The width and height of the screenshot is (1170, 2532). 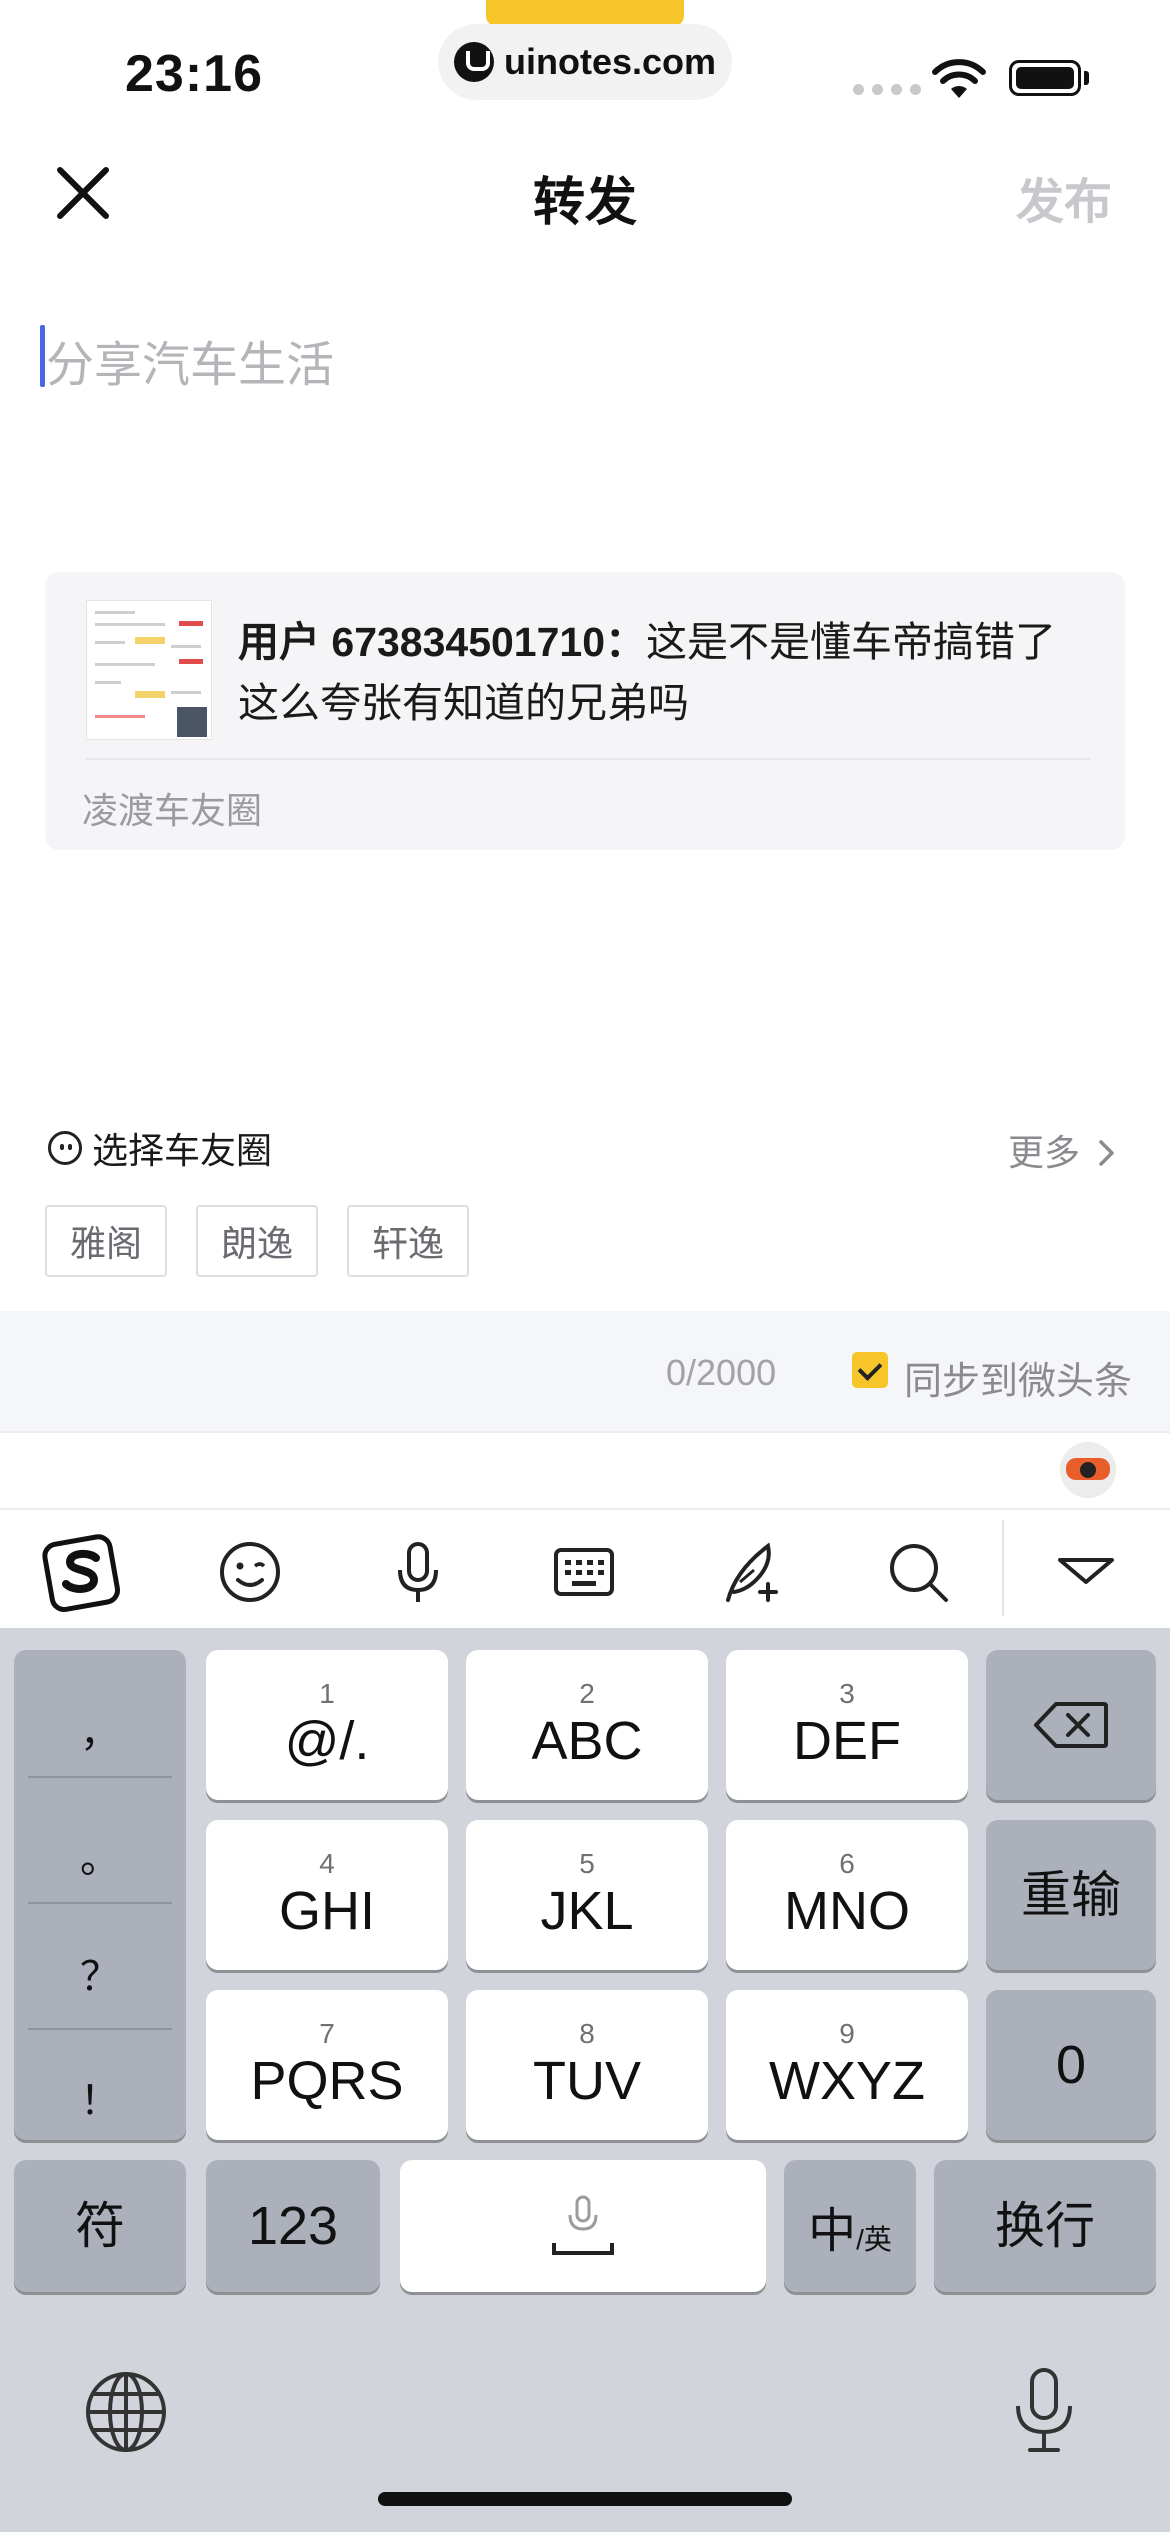 I want to click on reenter-key: 重输, so click(x=1071, y=1895).